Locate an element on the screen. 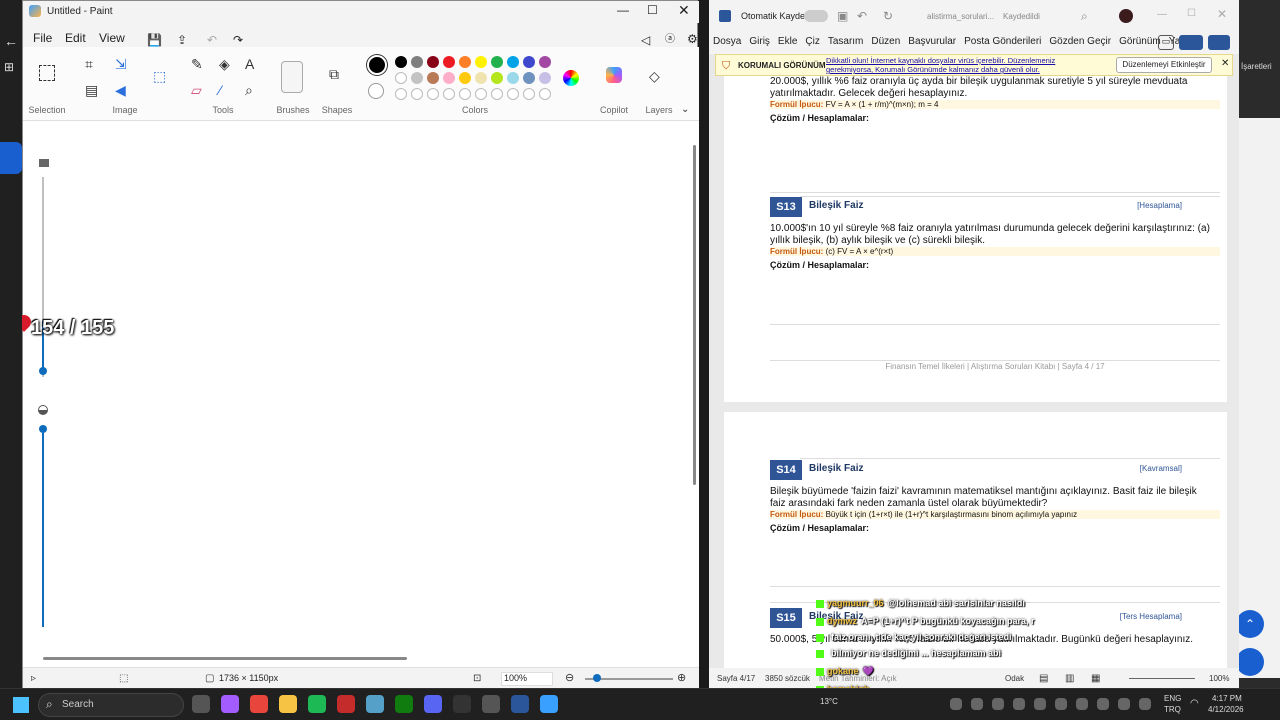  zoom-in-icon: ⊕ is located at coordinates (681, 678).